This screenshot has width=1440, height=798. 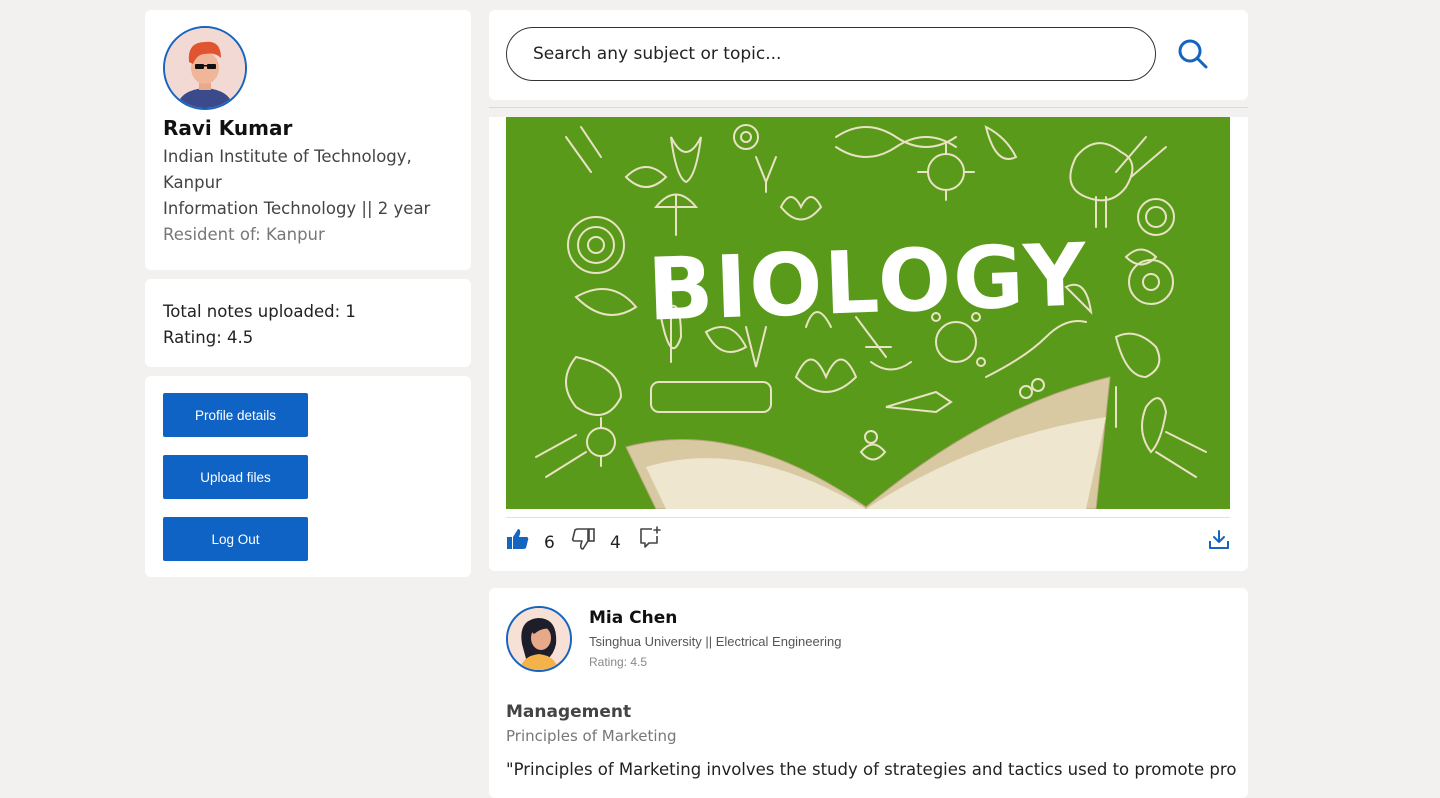 I want to click on post2-subject: Management, so click(x=569, y=712).